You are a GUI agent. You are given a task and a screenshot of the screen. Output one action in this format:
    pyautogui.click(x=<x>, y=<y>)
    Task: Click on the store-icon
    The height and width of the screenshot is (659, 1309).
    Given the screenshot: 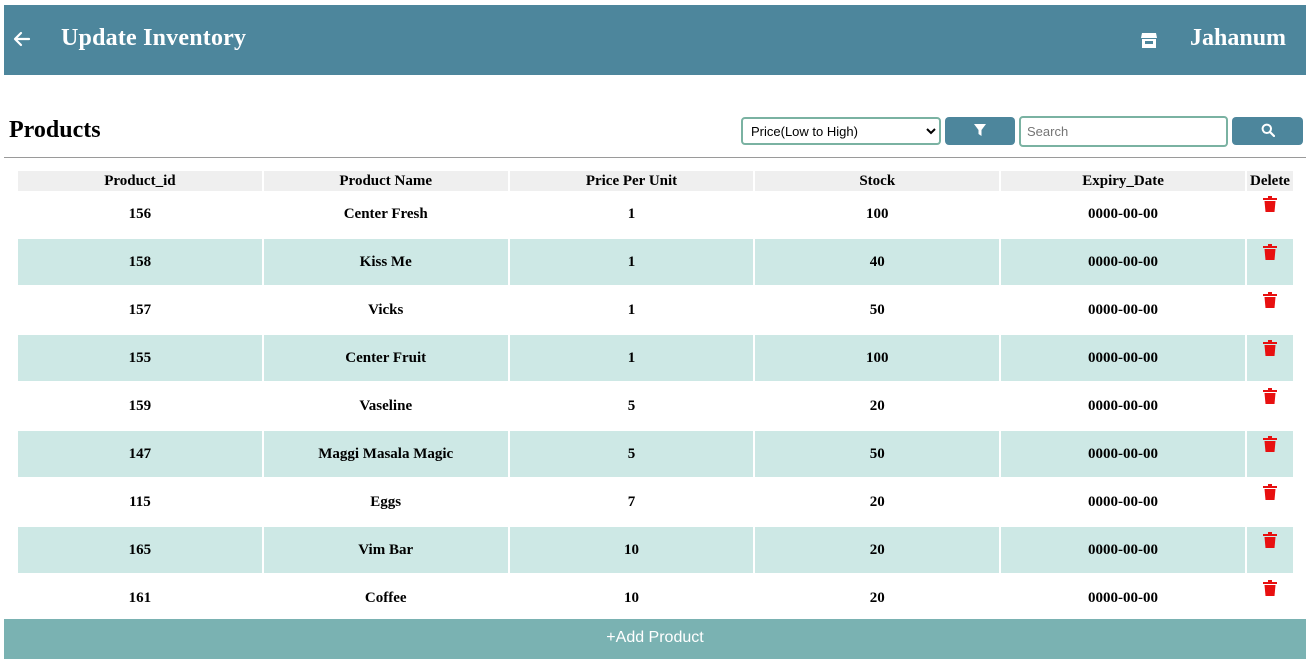 What is the action you would take?
    pyautogui.click(x=1149, y=40)
    